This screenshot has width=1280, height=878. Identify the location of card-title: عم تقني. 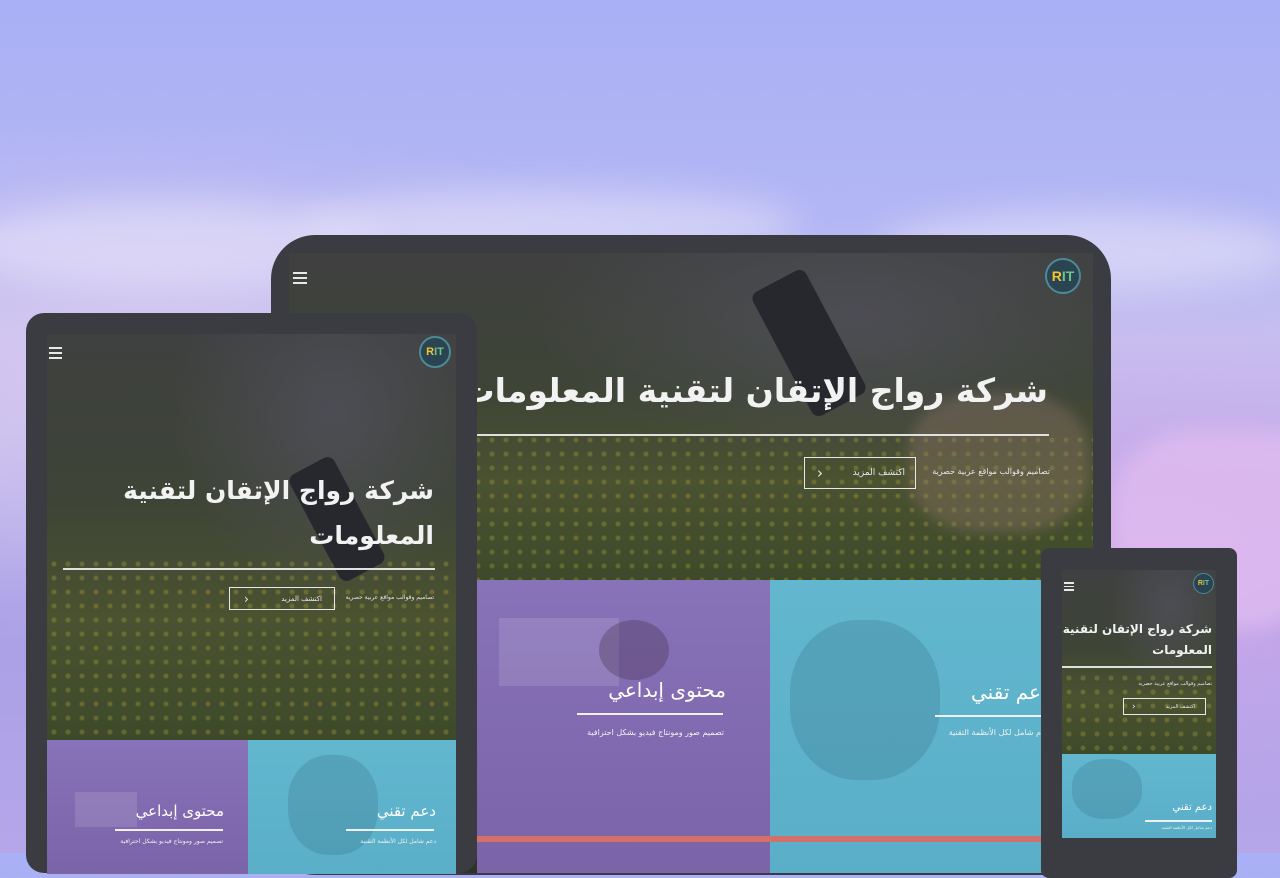
(1006, 692).